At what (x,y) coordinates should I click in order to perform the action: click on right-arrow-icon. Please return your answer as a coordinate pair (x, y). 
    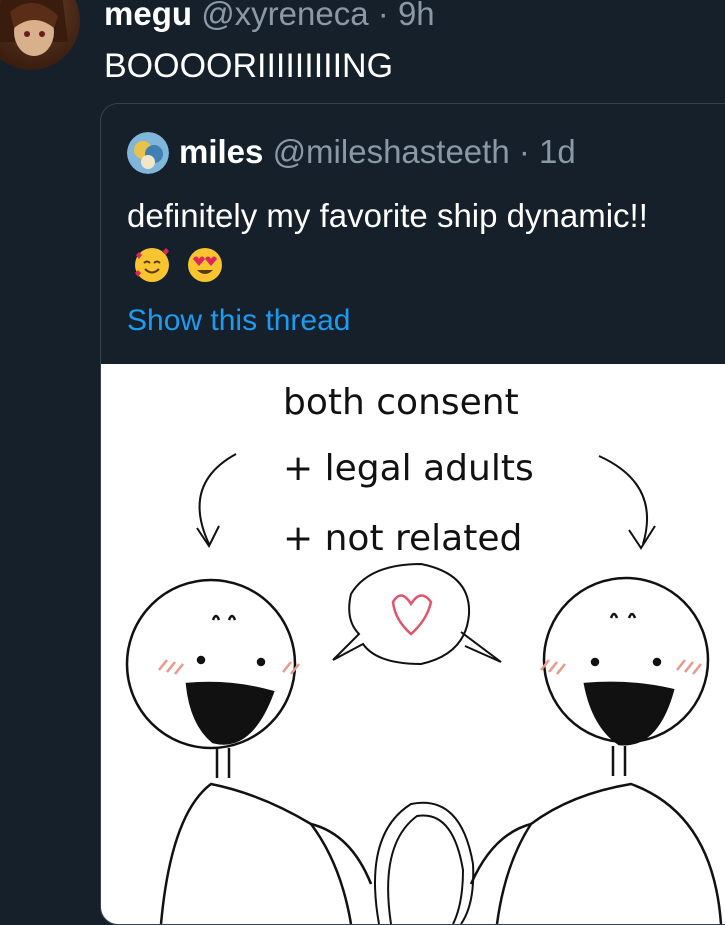
    Looking at the image, I should click on (627, 502).